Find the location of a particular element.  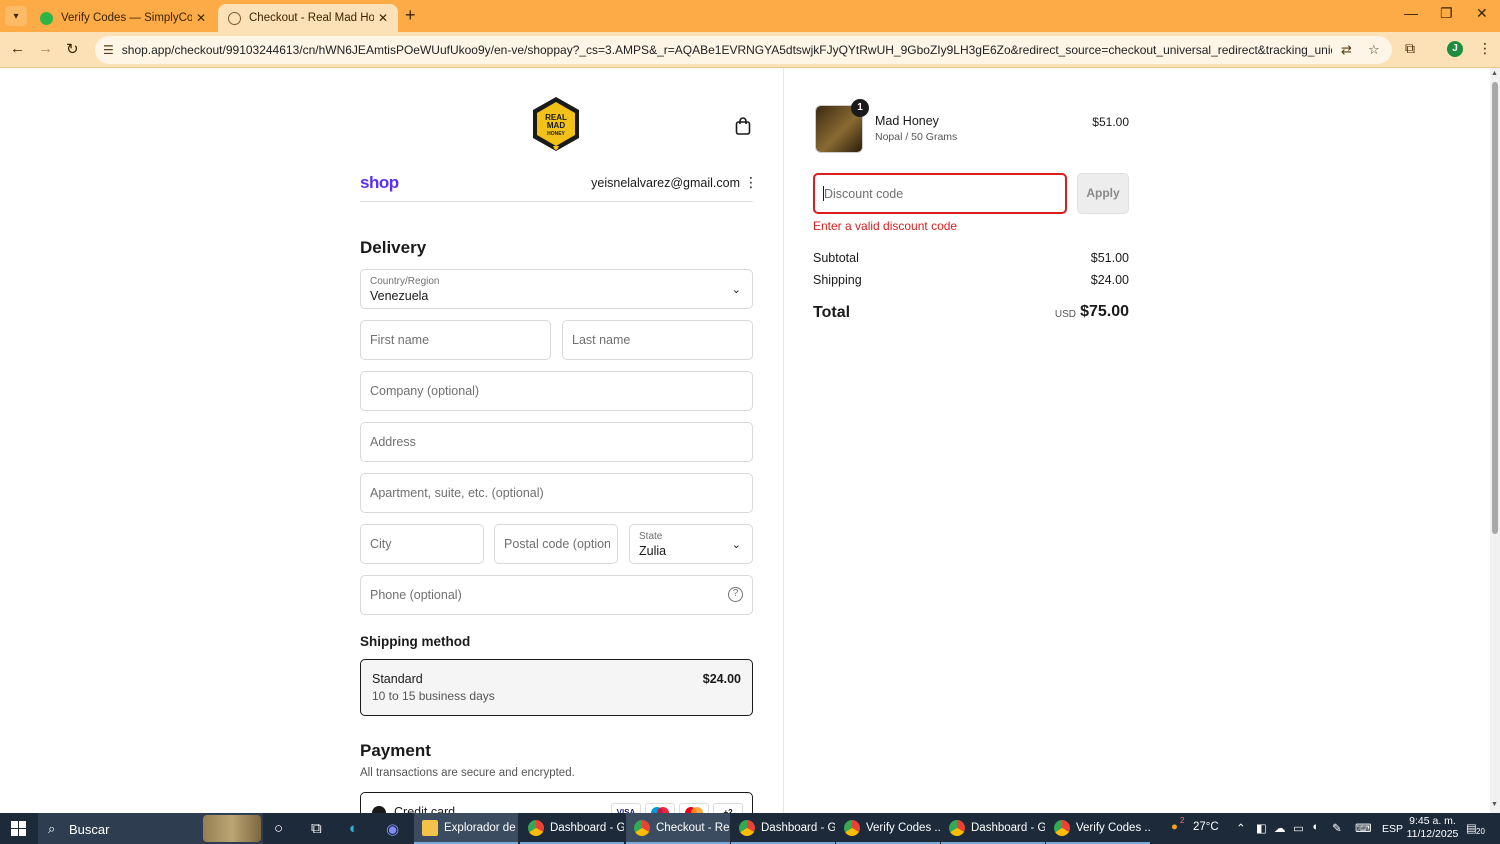

postal-code-input: Postal code (optional) is located at coordinates (556, 544).